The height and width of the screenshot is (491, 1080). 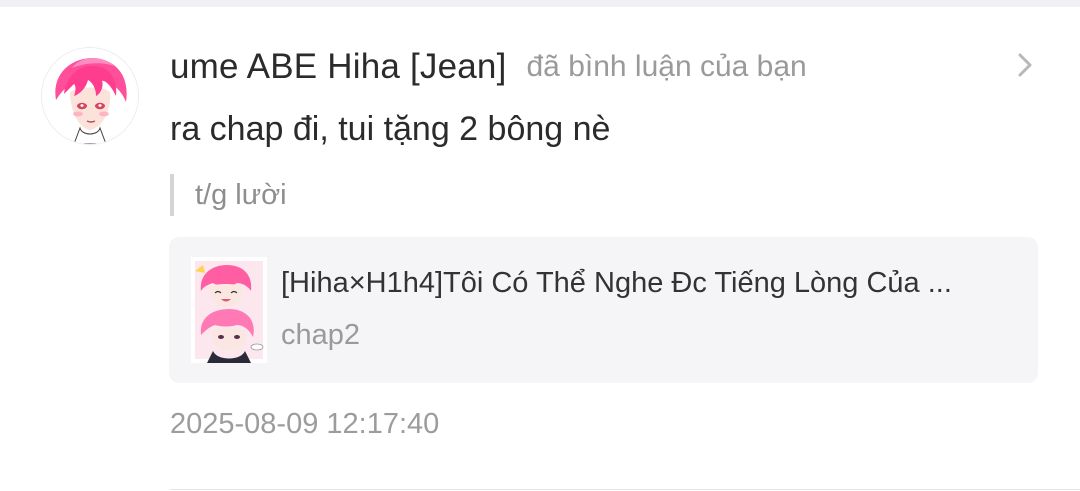 I want to click on quoted-reply: t/g lười, so click(x=228, y=195).